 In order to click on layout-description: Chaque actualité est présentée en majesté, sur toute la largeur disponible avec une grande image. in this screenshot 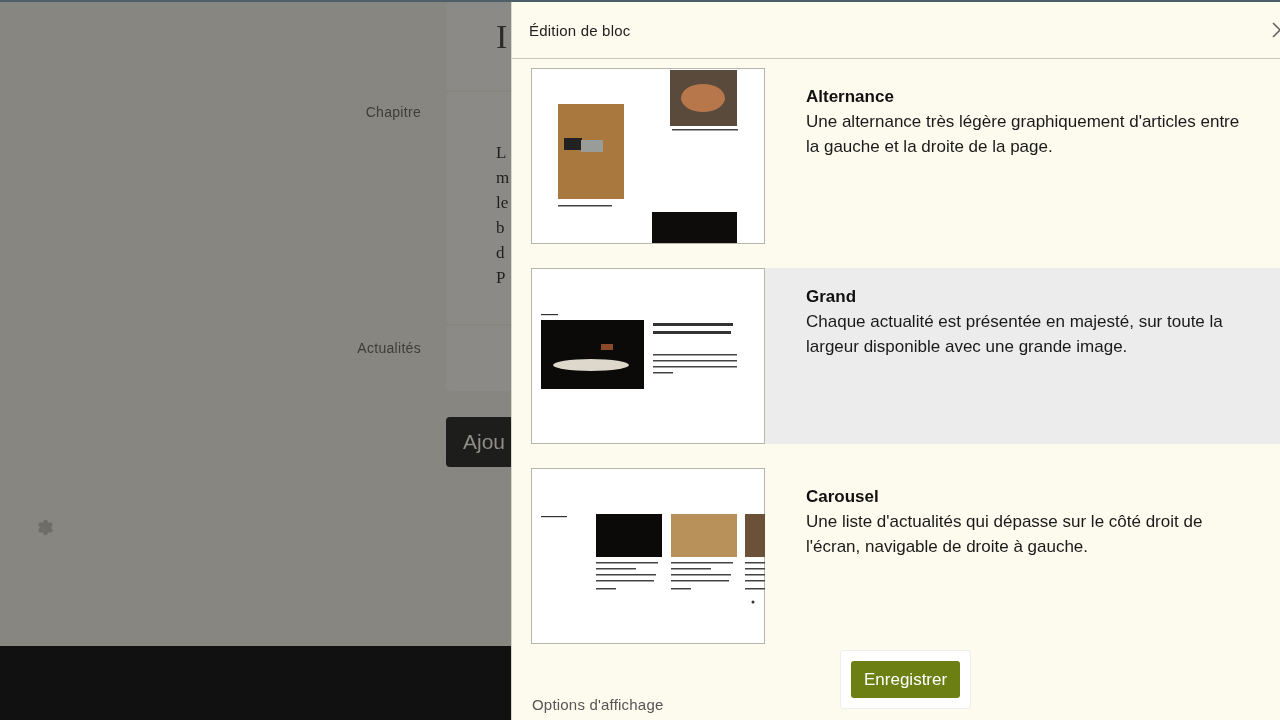, I will do `click(1015, 334)`.